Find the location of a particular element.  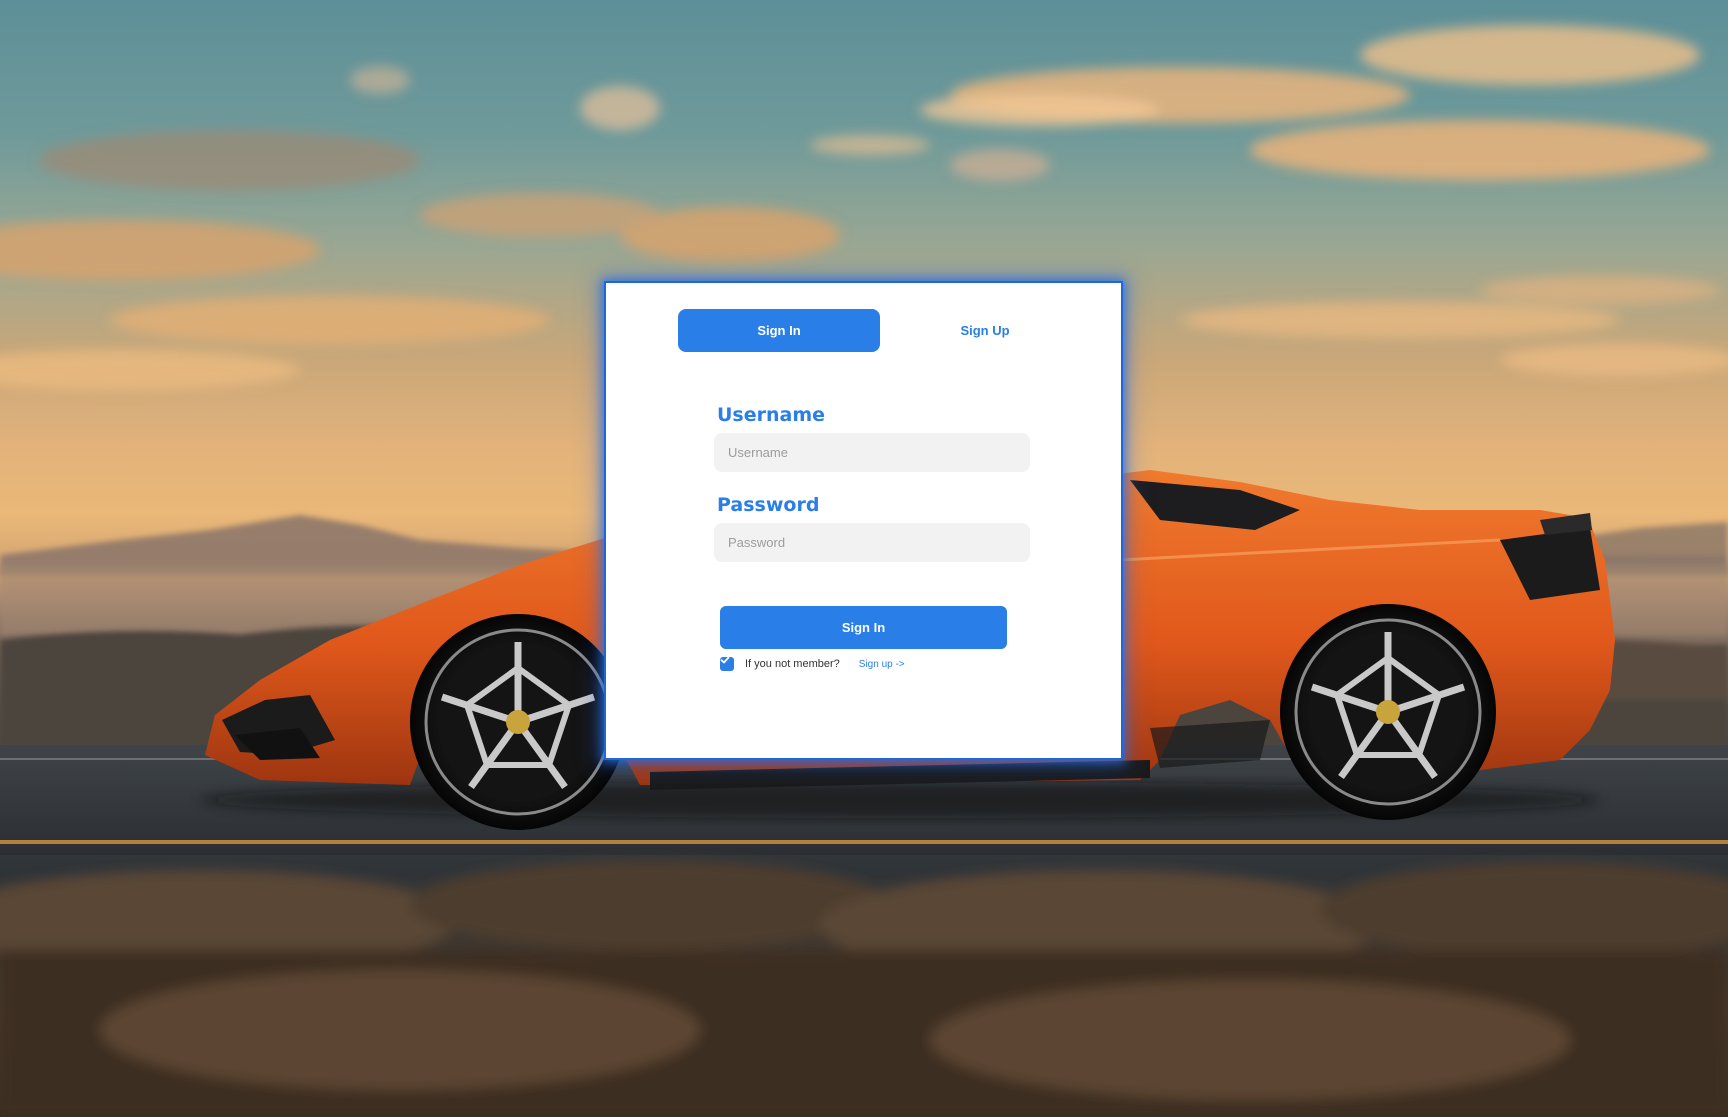

tab-sign-up: Sign Up is located at coordinates (985, 330).